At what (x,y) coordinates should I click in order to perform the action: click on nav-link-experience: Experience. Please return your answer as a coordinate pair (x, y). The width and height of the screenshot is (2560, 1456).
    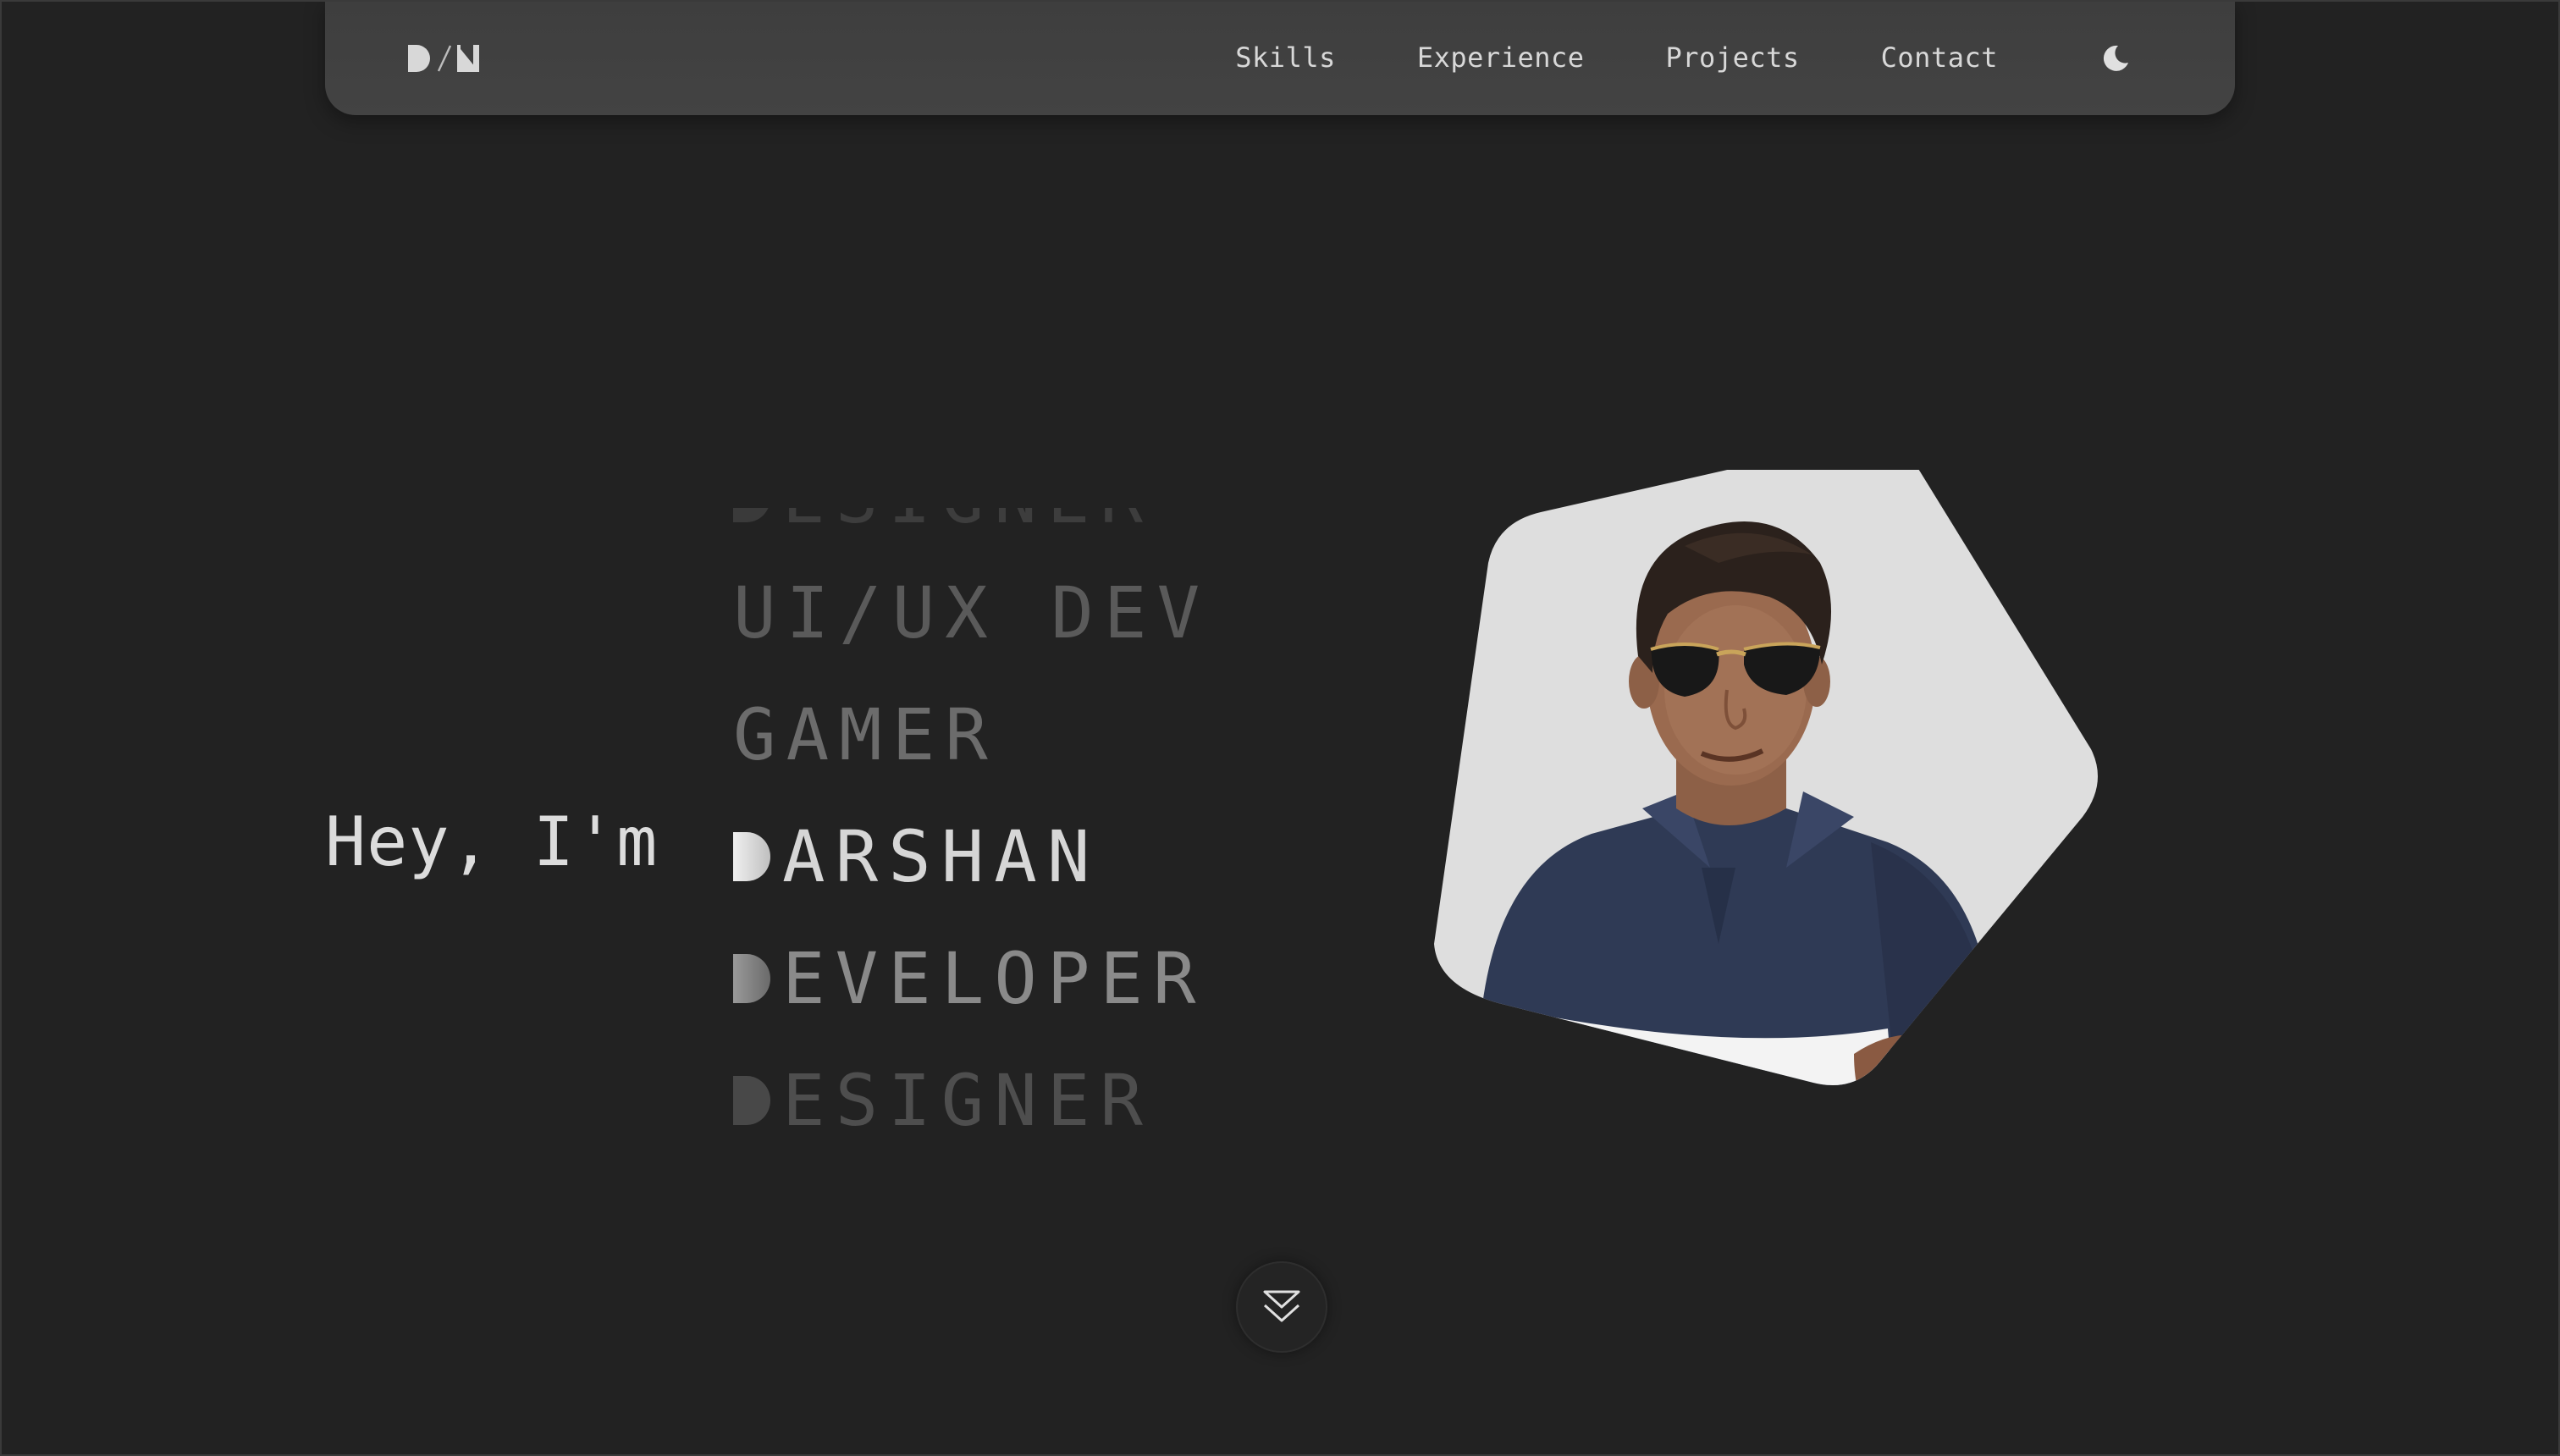
    Looking at the image, I should click on (1501, 57).